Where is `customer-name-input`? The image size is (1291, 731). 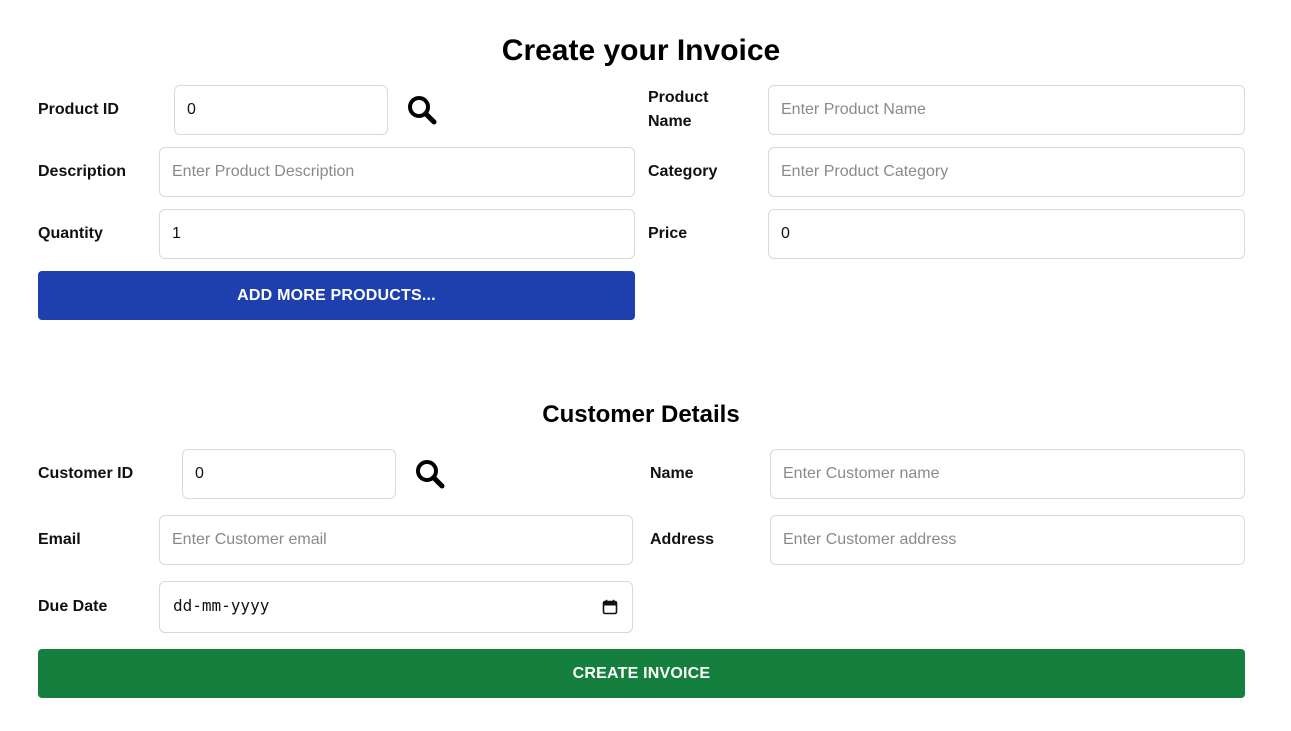 customer-name-input is located at coordinates (1007, 474).